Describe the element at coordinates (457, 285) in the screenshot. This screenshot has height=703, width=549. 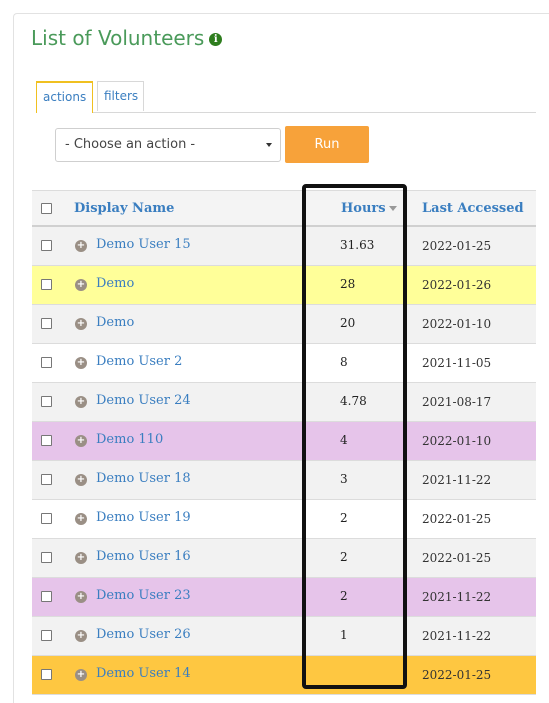
I see `last-accessed-value: 2022-01-26` at that location.